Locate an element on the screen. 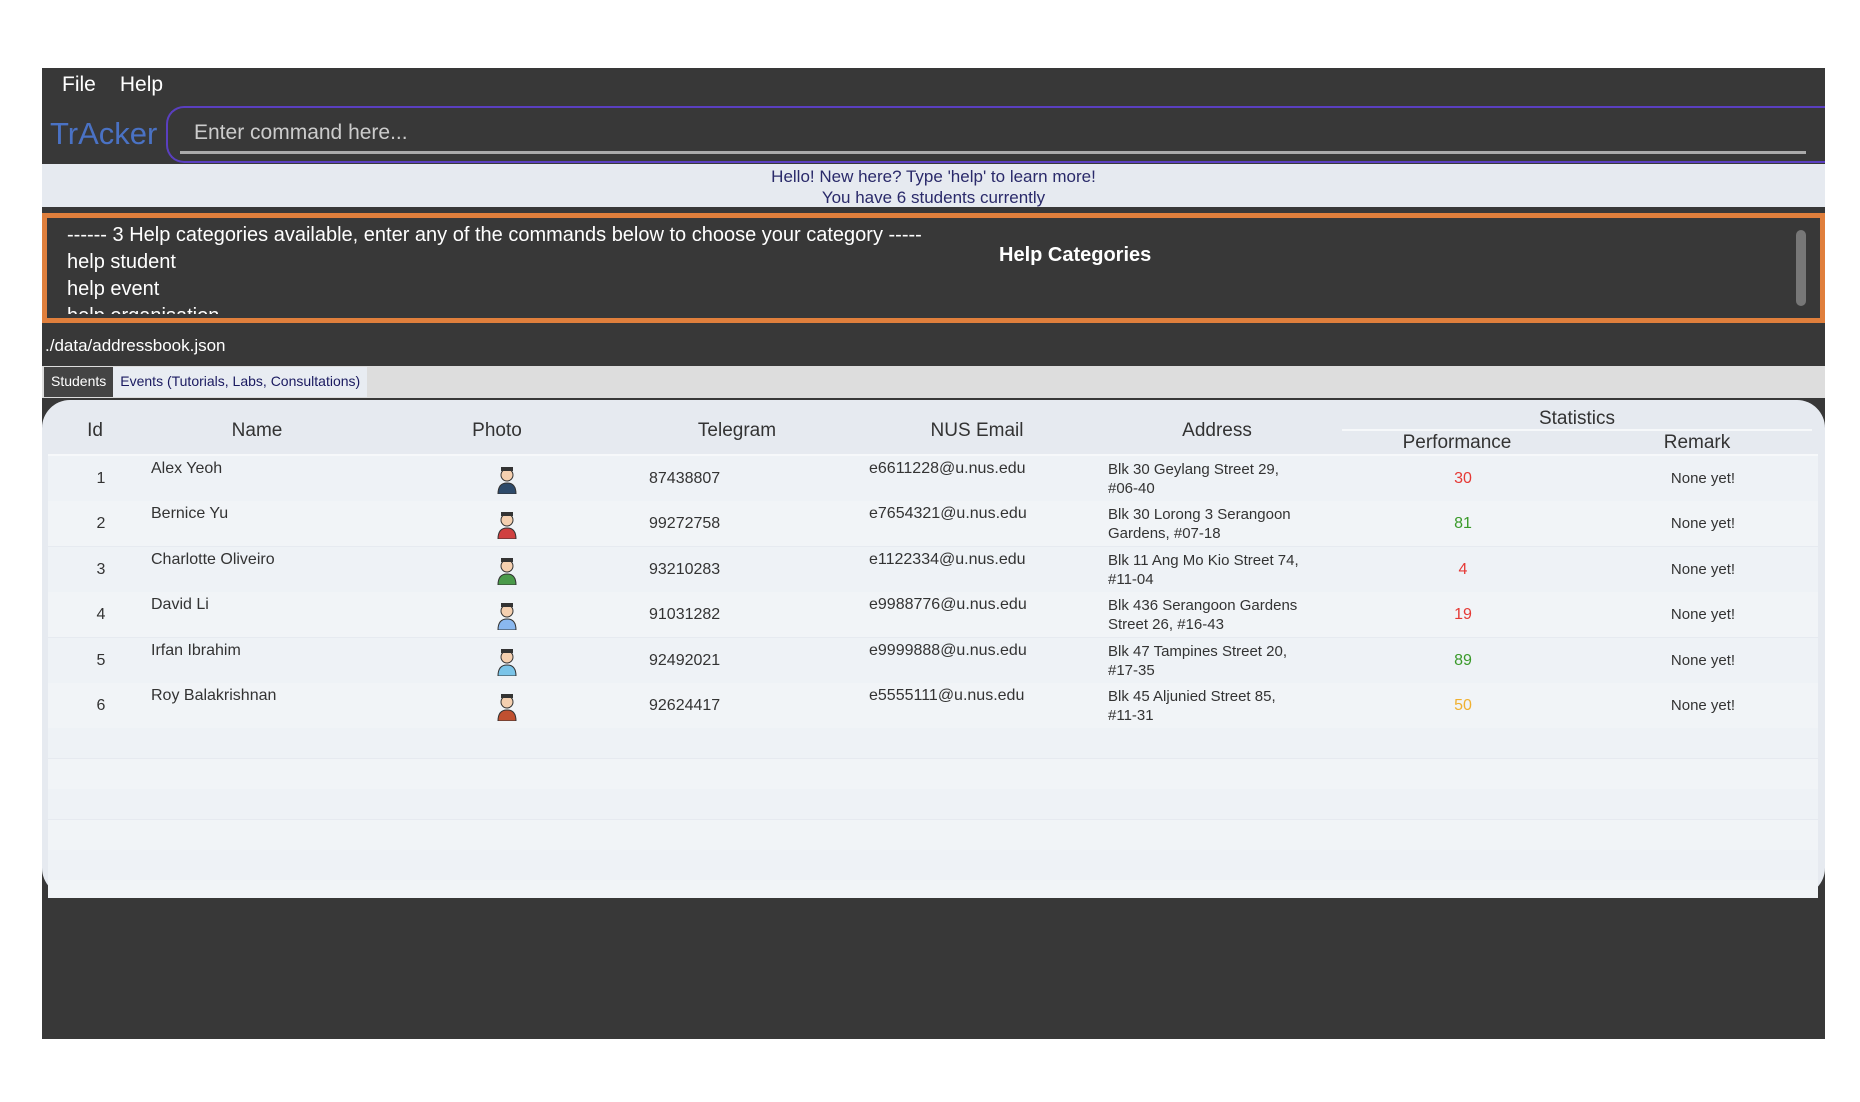 The width and height of the screenshot is (1860, 1102). tab-events: Events (Tutorials, Labs, Consultations) is located at coordinates (240, 382).